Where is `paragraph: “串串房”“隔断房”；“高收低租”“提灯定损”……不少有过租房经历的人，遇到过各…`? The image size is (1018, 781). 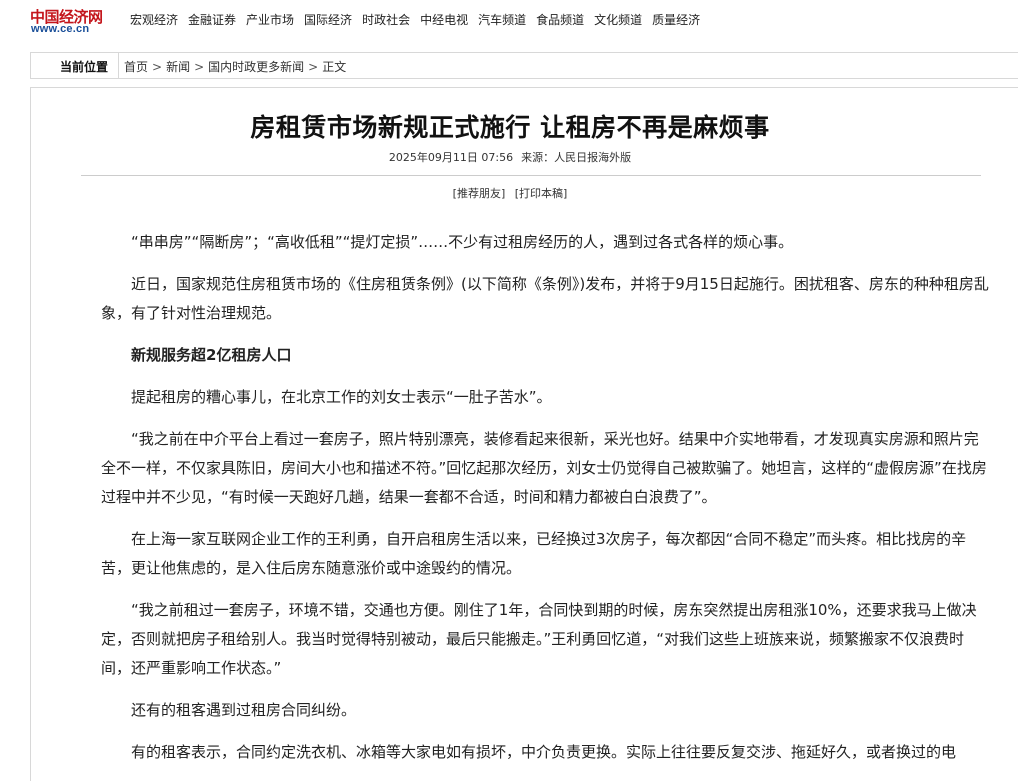
paragraph: “串串房”“隔断房”；“高收低租”“提灯定损”……不少有过租房经历的人，遇到过各… is located at coordinates (462, 242).